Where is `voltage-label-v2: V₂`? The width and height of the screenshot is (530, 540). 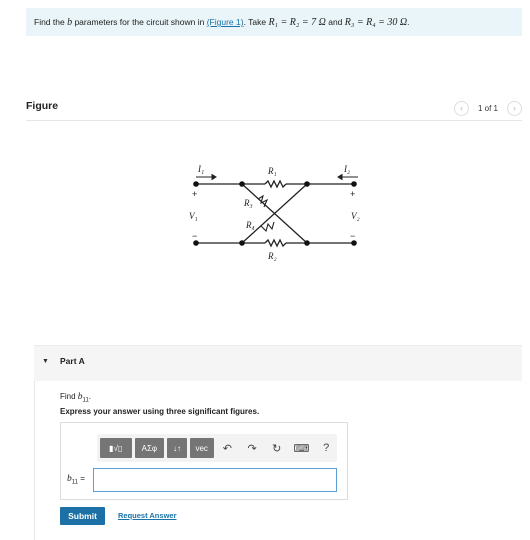
voltage-label-v2: V₂ is located at coordinates (355, 216).